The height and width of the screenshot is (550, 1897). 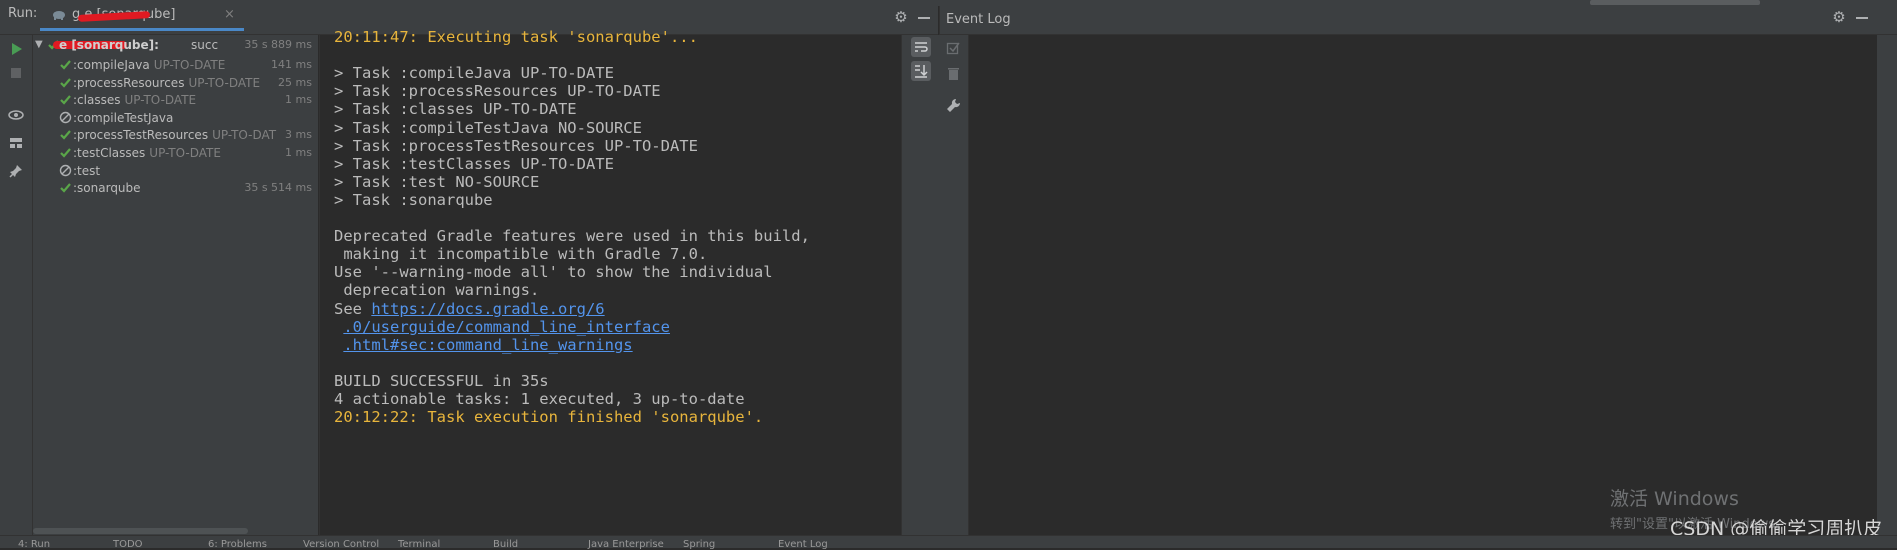 I want to click on close-icon: ×, so click(x=229, y=14).